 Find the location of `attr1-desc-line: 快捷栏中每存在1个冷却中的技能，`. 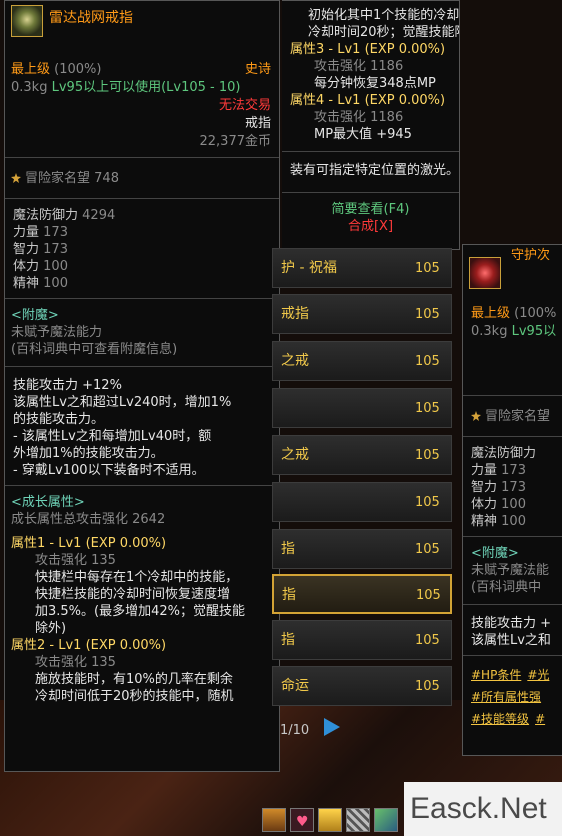

attr1-desc-line: 快捷栏中每存在1个冷却中的技能， is located at coordinates (137, 577).